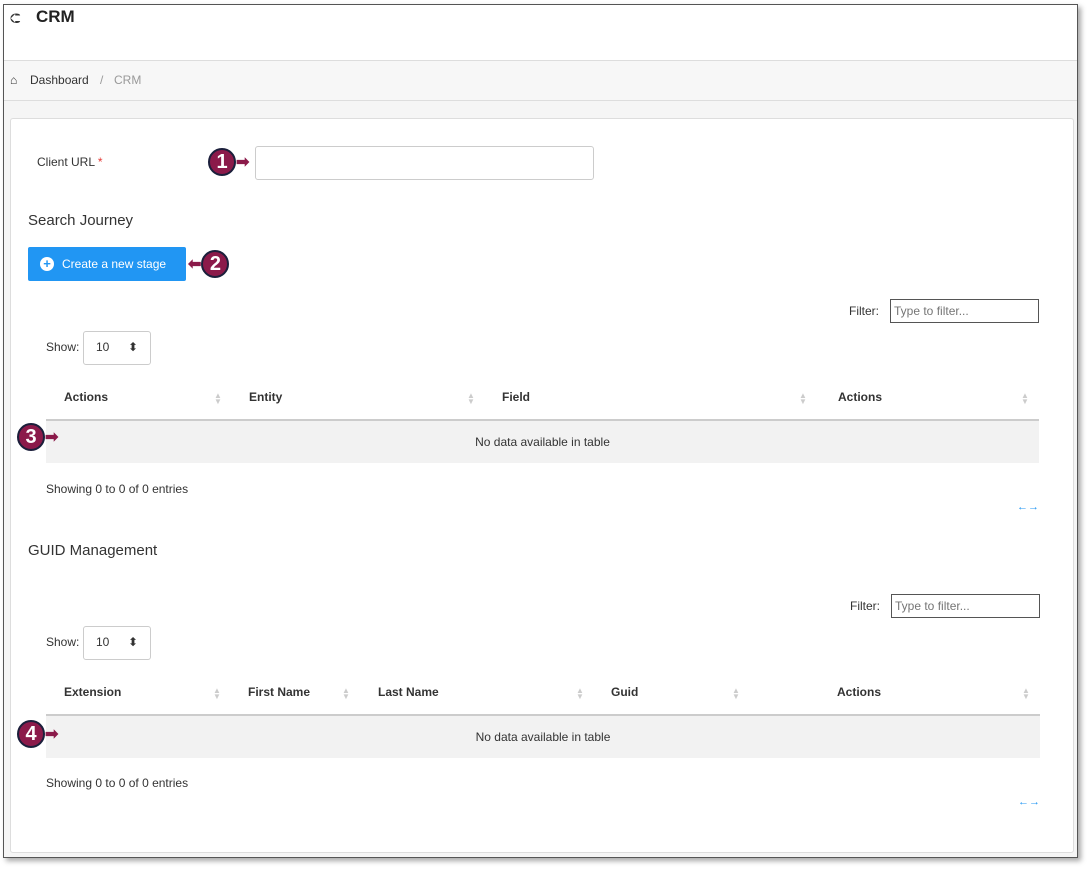 The width and height of the screenshot is (1087, 870). What do you see at coordinates (222, 162) in the screenshot?
I see `callout-badge: 1` at bounding box center [222, 162].